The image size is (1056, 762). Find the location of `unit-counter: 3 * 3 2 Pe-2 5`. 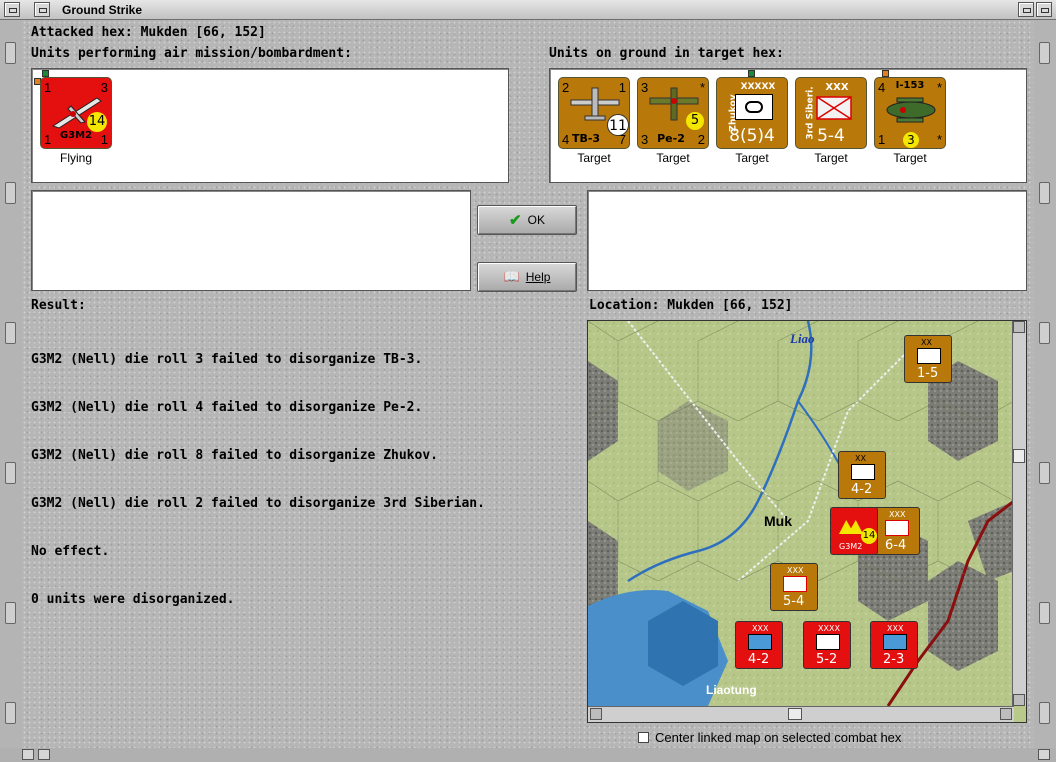

unit-counter: 3 * 3 2 Pe-2 5 is located at coordinates (673, 113).